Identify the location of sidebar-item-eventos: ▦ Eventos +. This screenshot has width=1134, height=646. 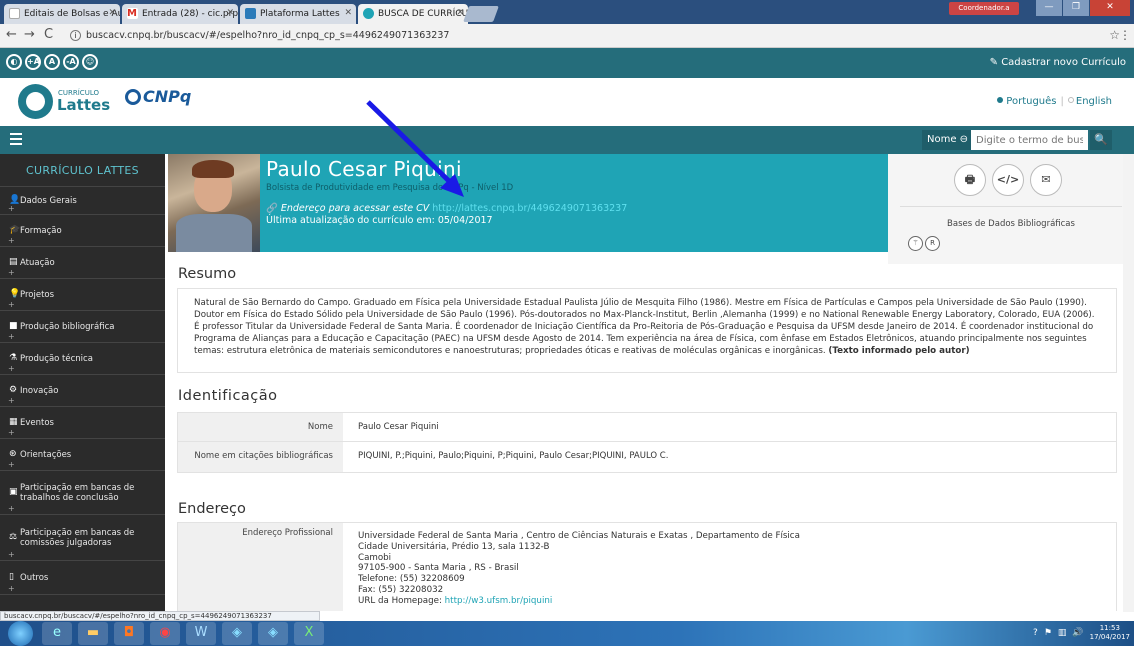
(82, 423).